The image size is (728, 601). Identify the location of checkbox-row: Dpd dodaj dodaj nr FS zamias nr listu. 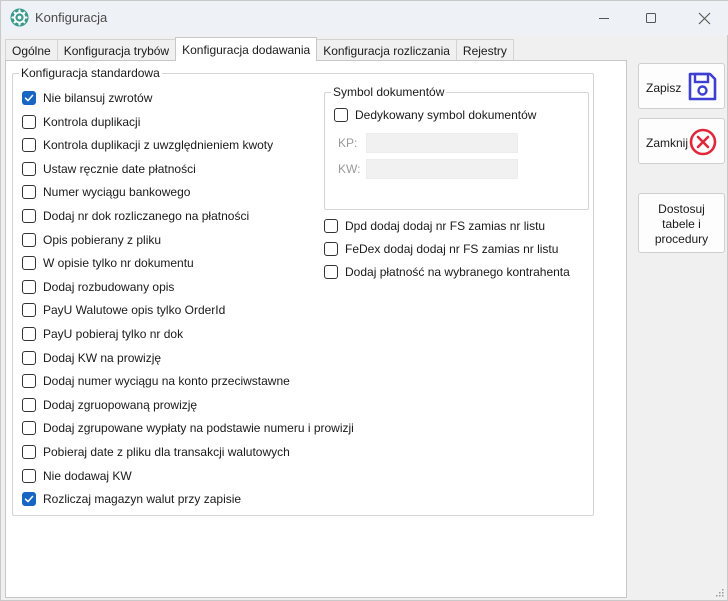
(434, 226).